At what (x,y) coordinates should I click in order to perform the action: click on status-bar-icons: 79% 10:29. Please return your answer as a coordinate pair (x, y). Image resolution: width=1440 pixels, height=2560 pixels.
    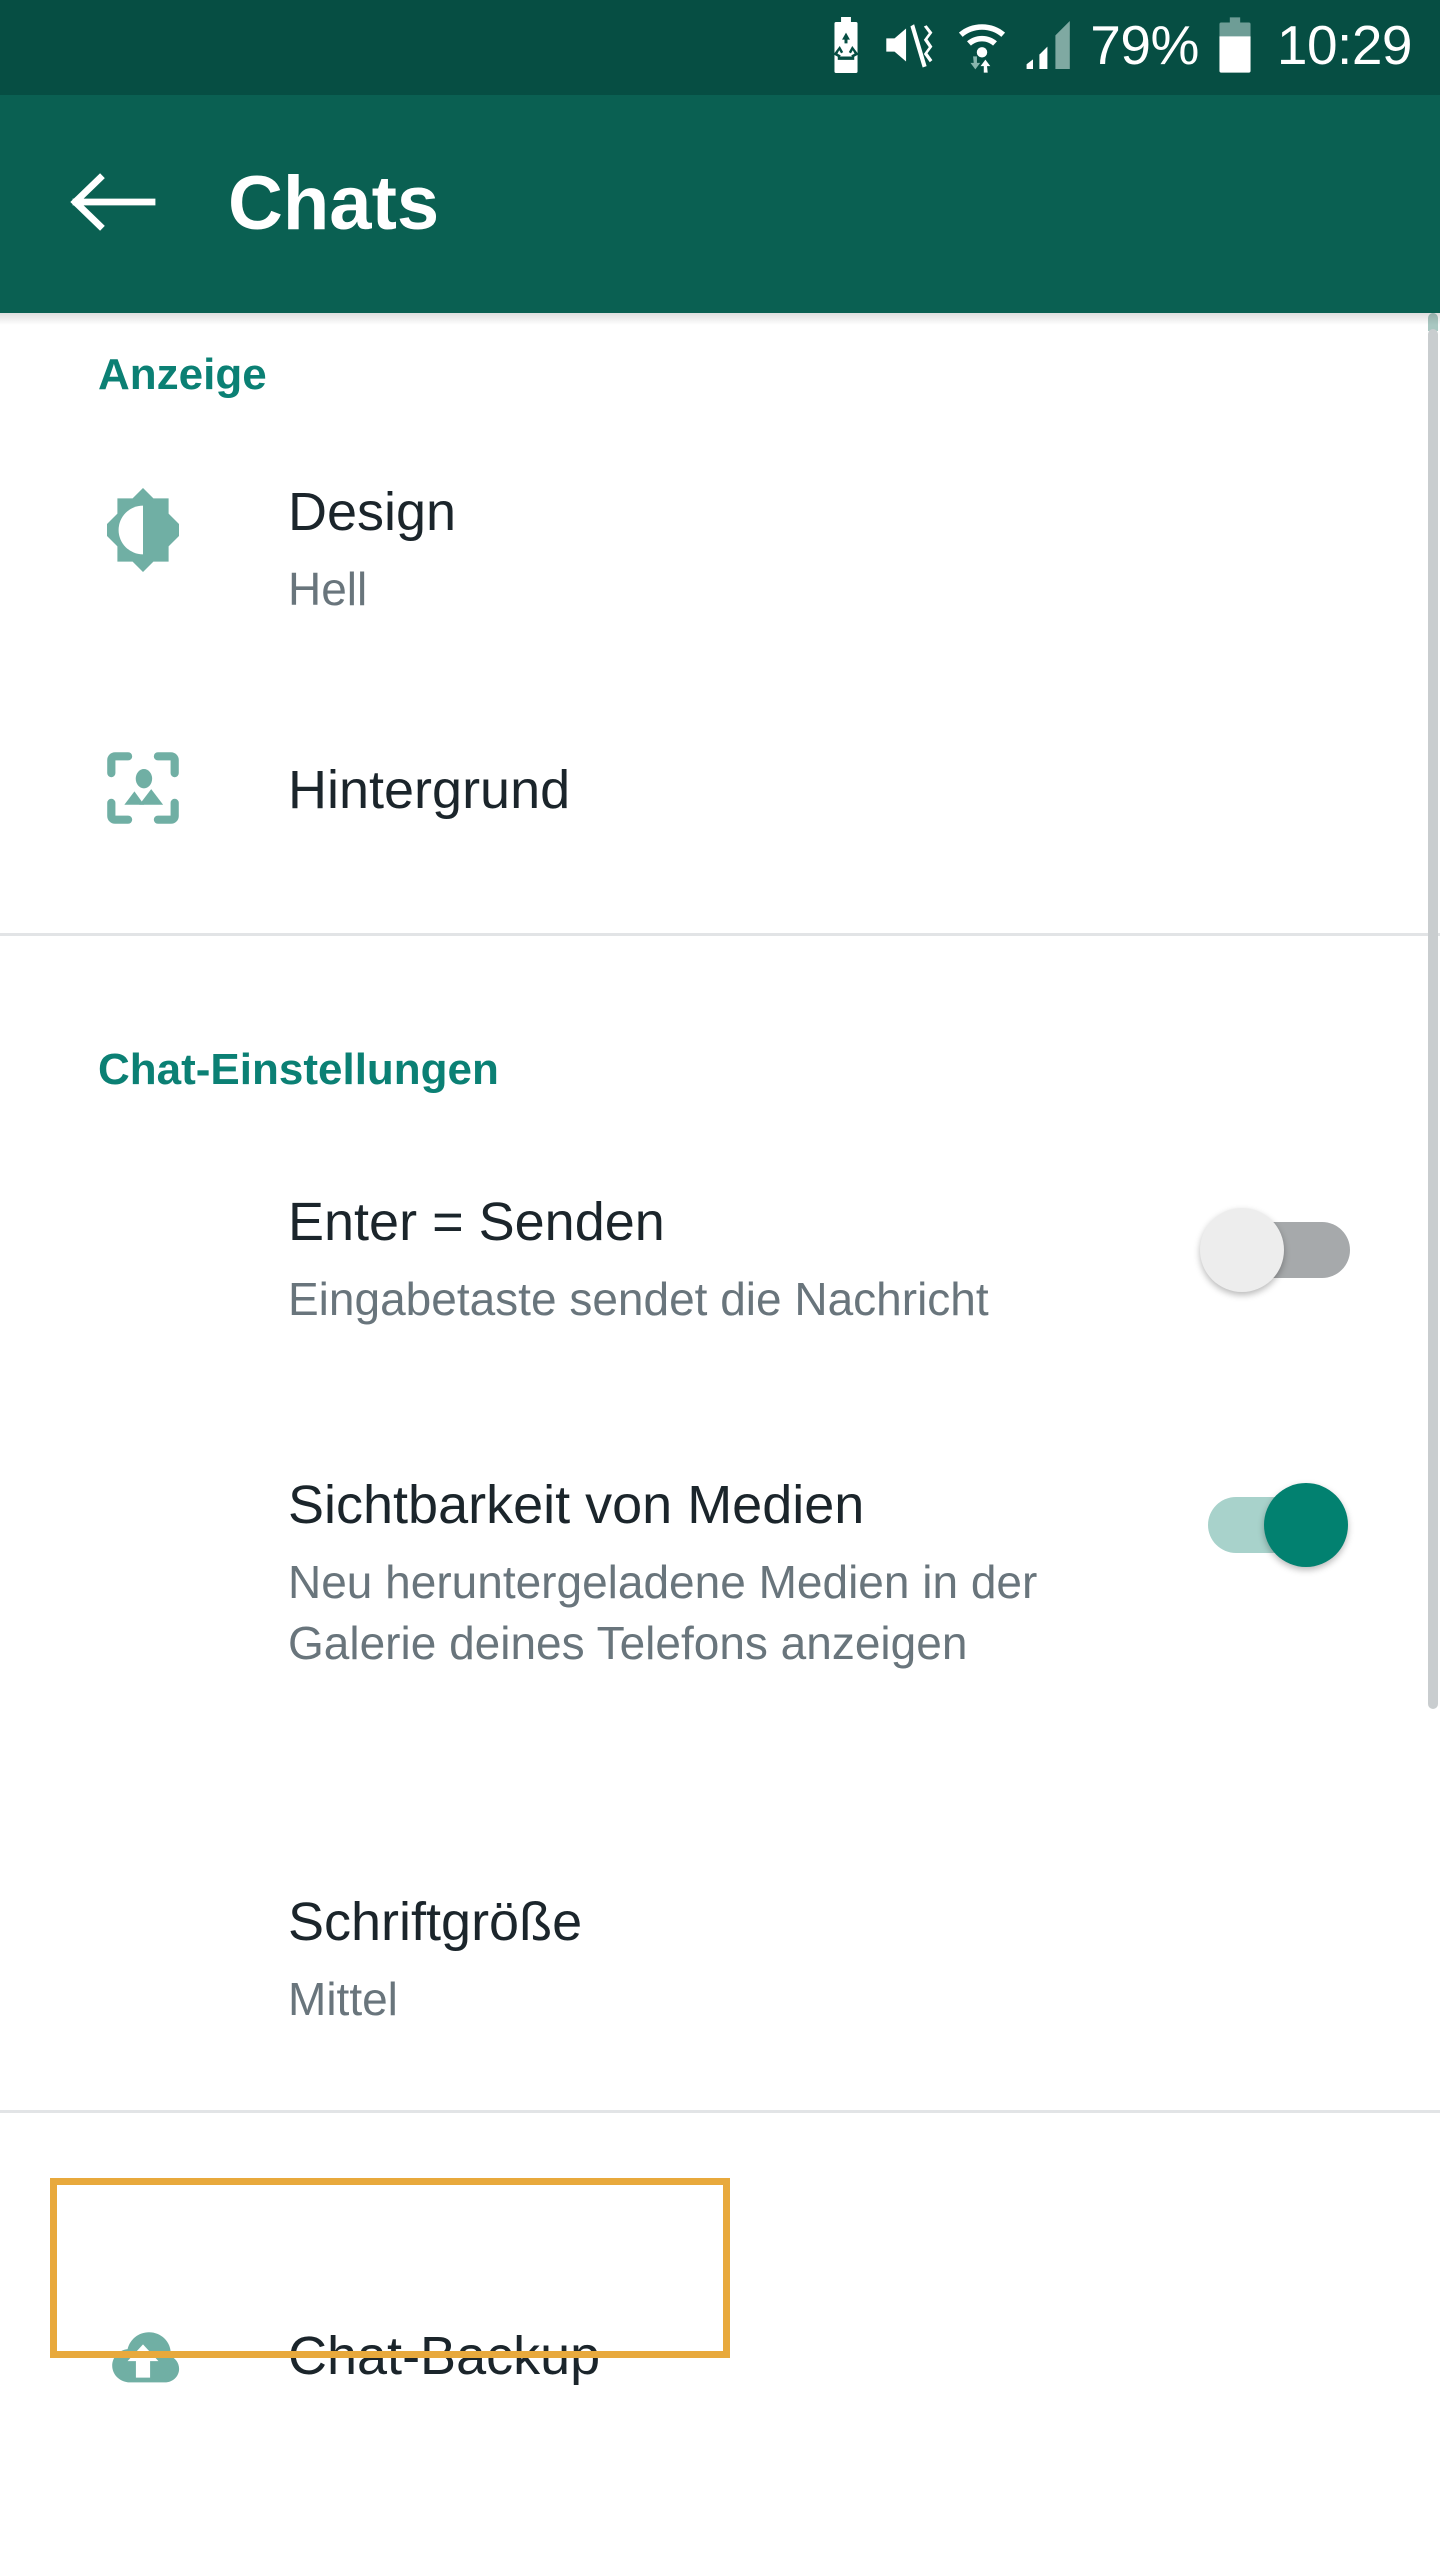
    Looking at the image, I should click on (1119, 47).